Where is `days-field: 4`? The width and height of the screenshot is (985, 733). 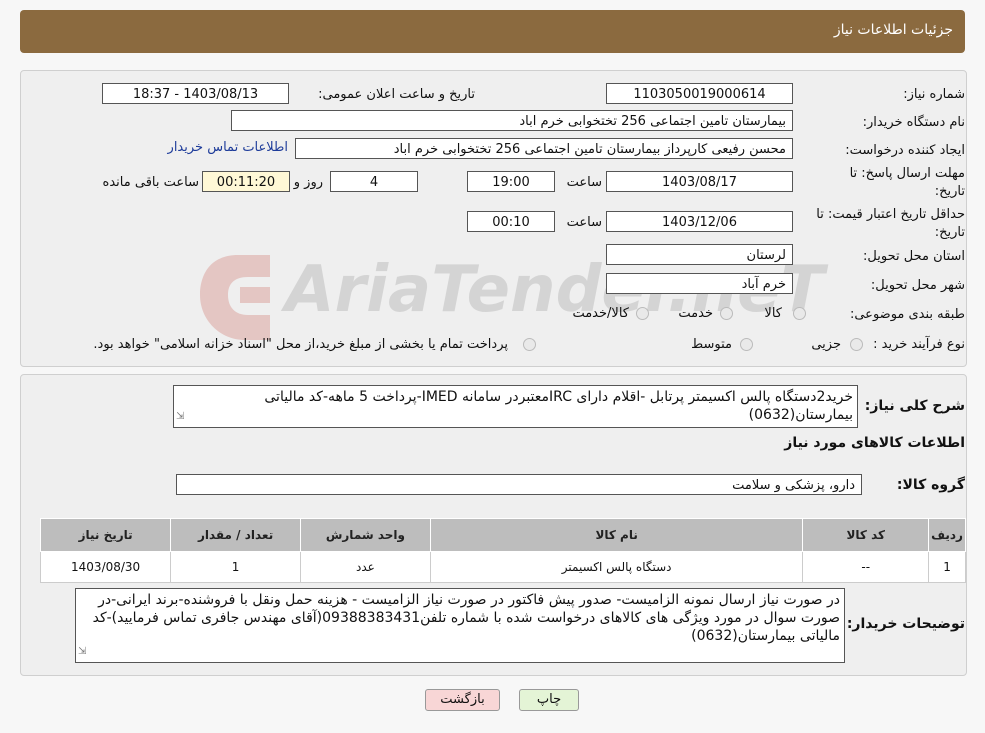 days-field: 4 is located at coordinates (374, 181).